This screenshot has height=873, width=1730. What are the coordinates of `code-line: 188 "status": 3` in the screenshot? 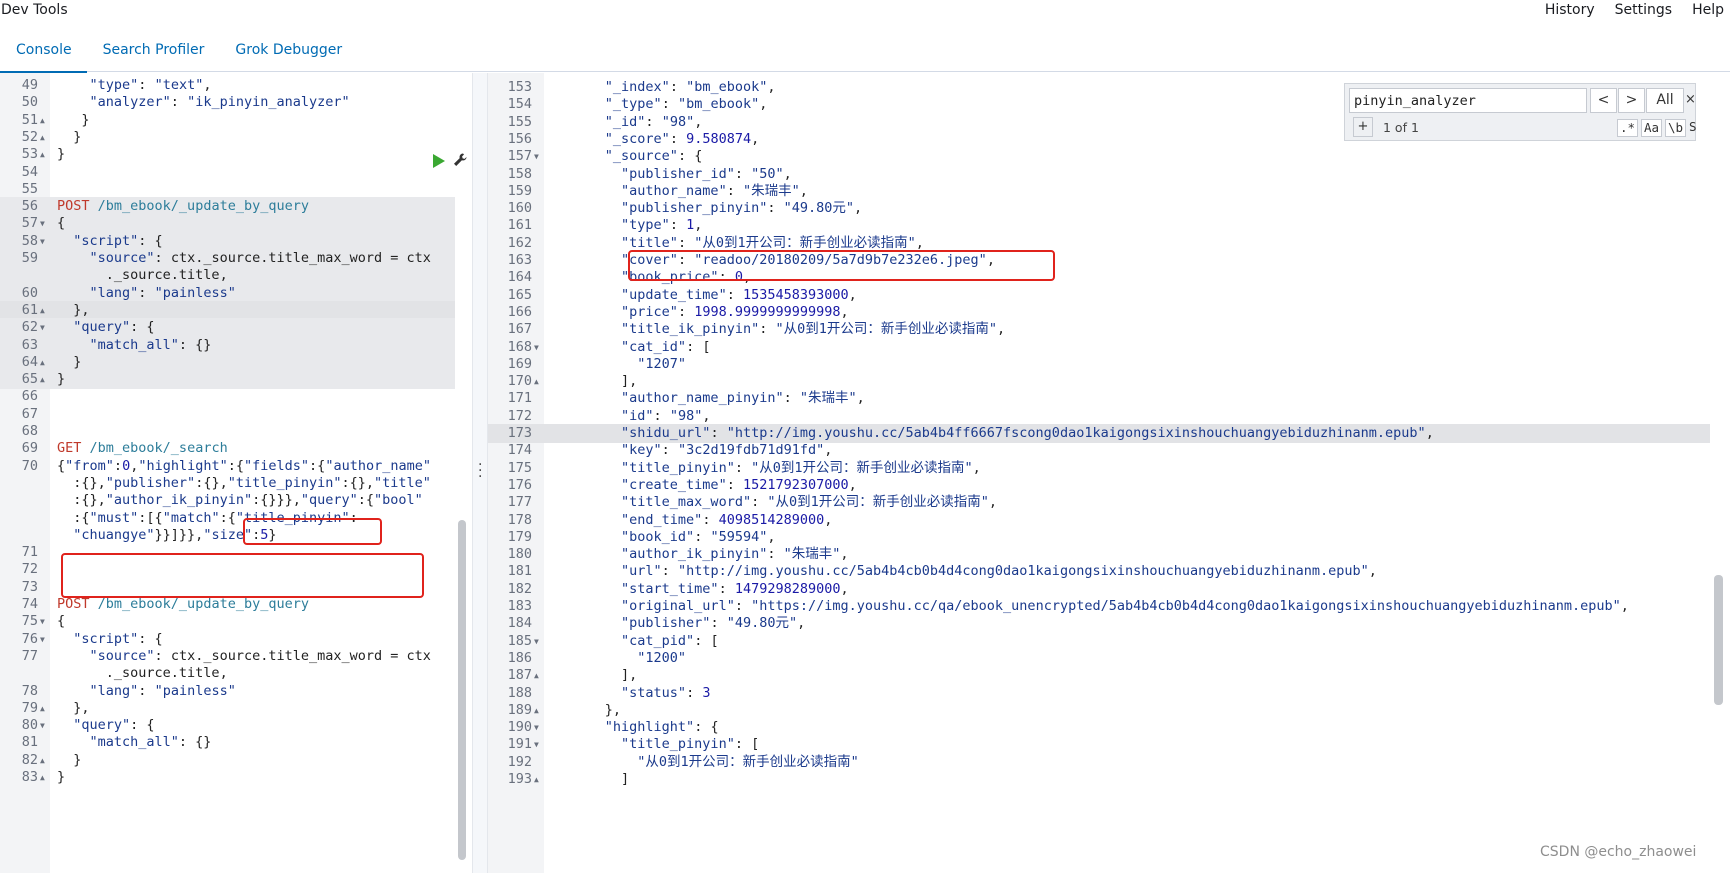 It's located at (1099, 693).